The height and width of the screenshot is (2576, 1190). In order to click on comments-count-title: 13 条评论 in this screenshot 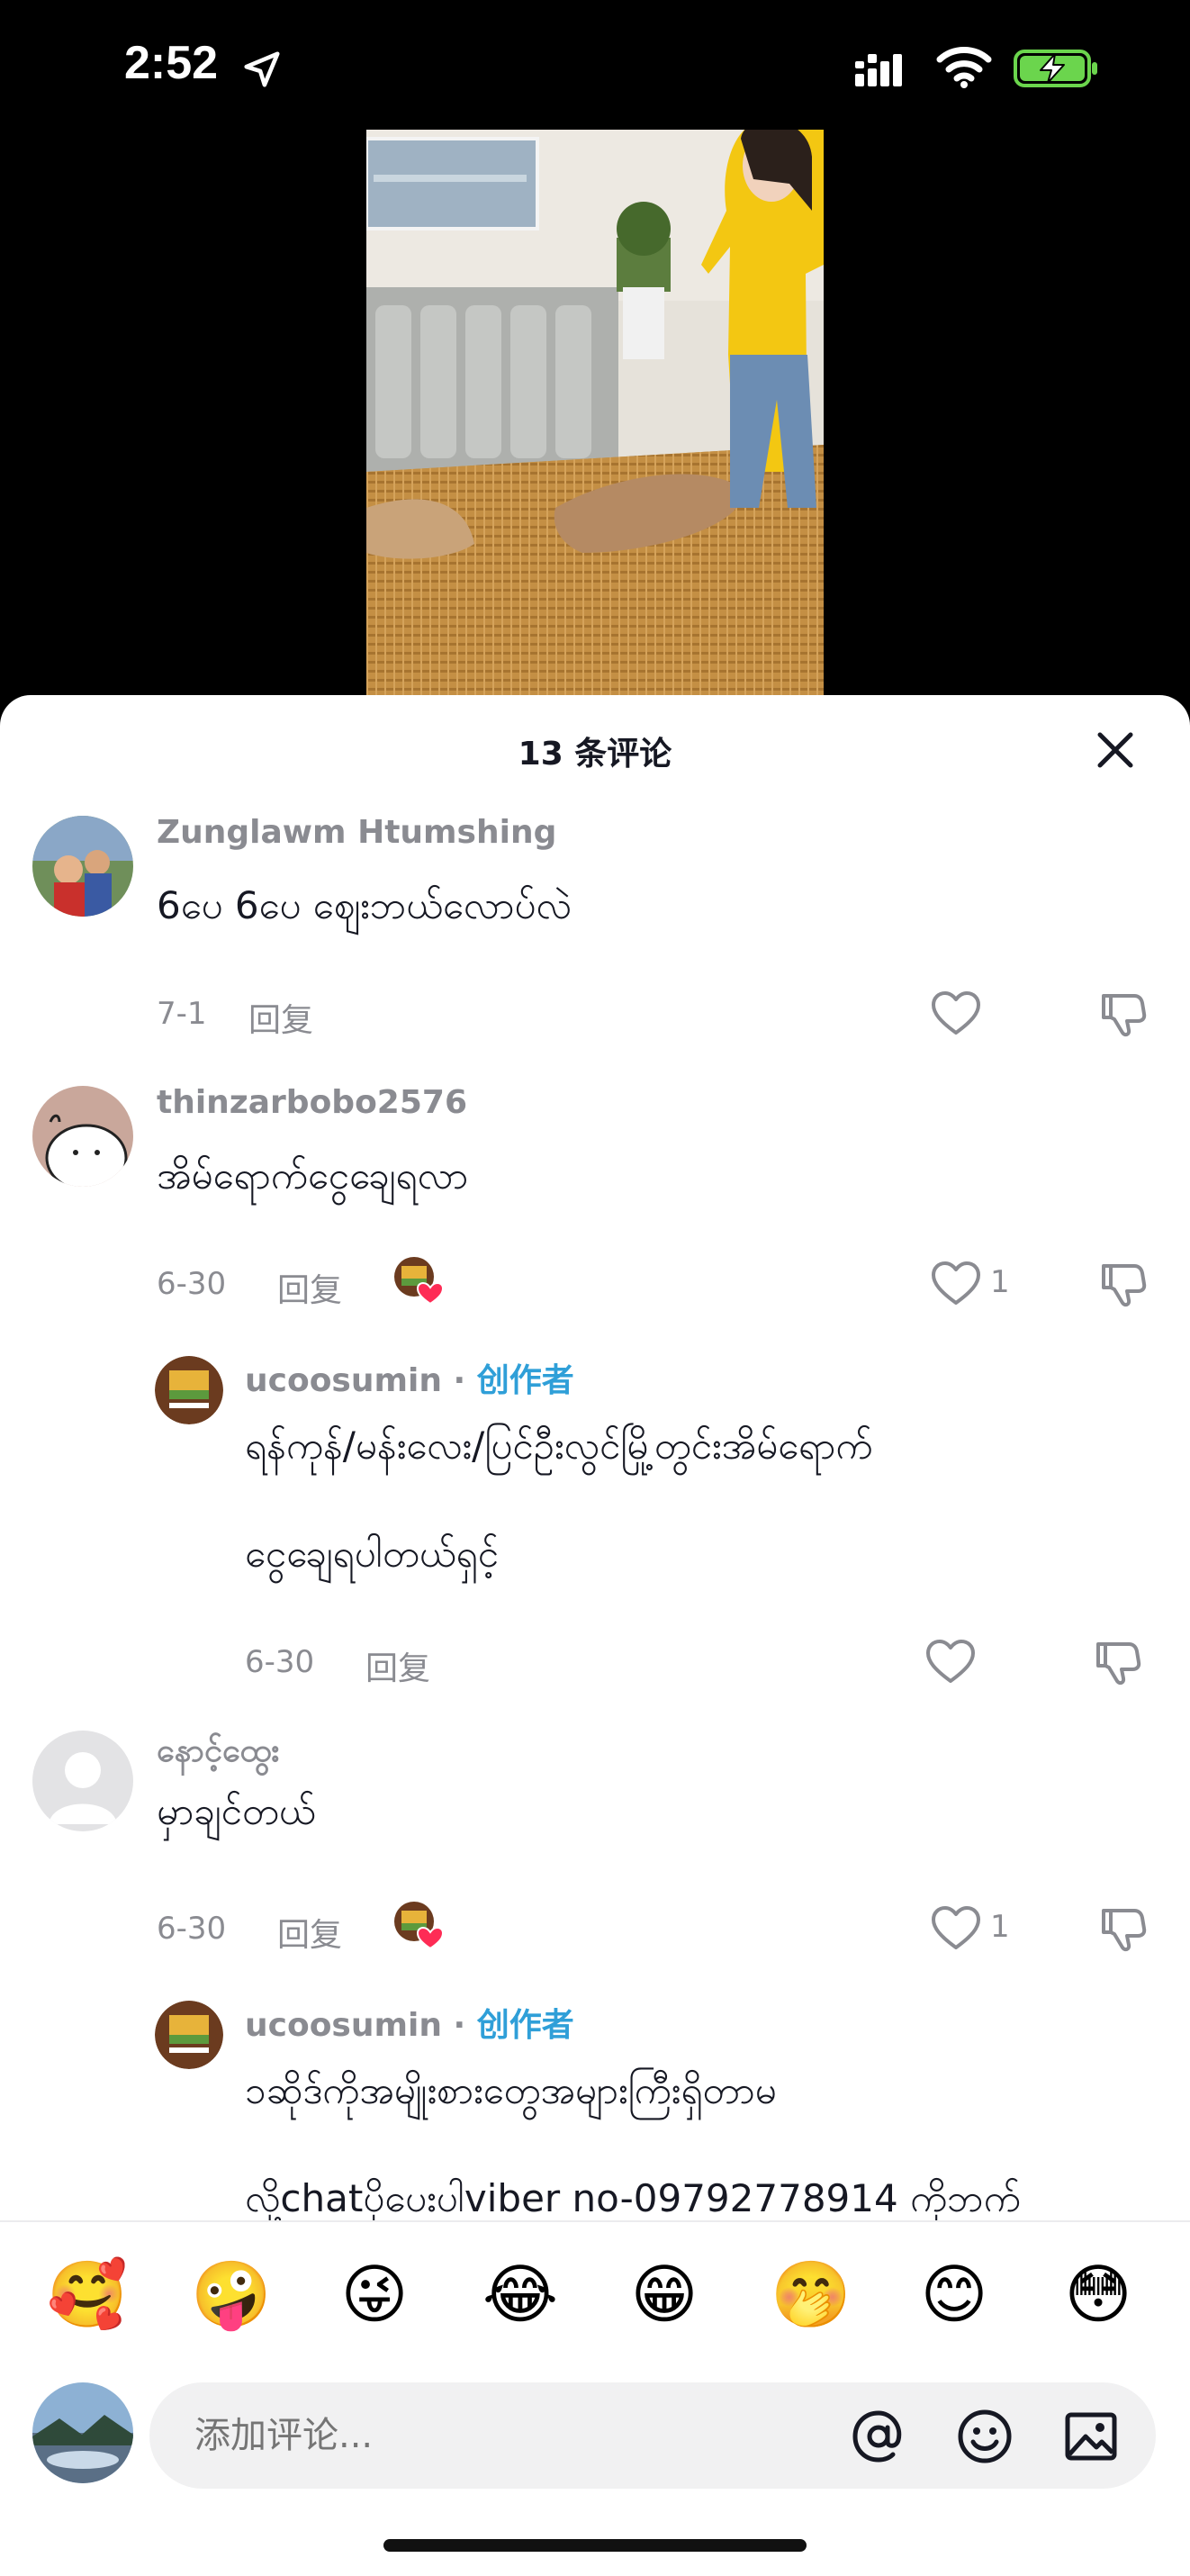, I will do `click(595, 754)`.